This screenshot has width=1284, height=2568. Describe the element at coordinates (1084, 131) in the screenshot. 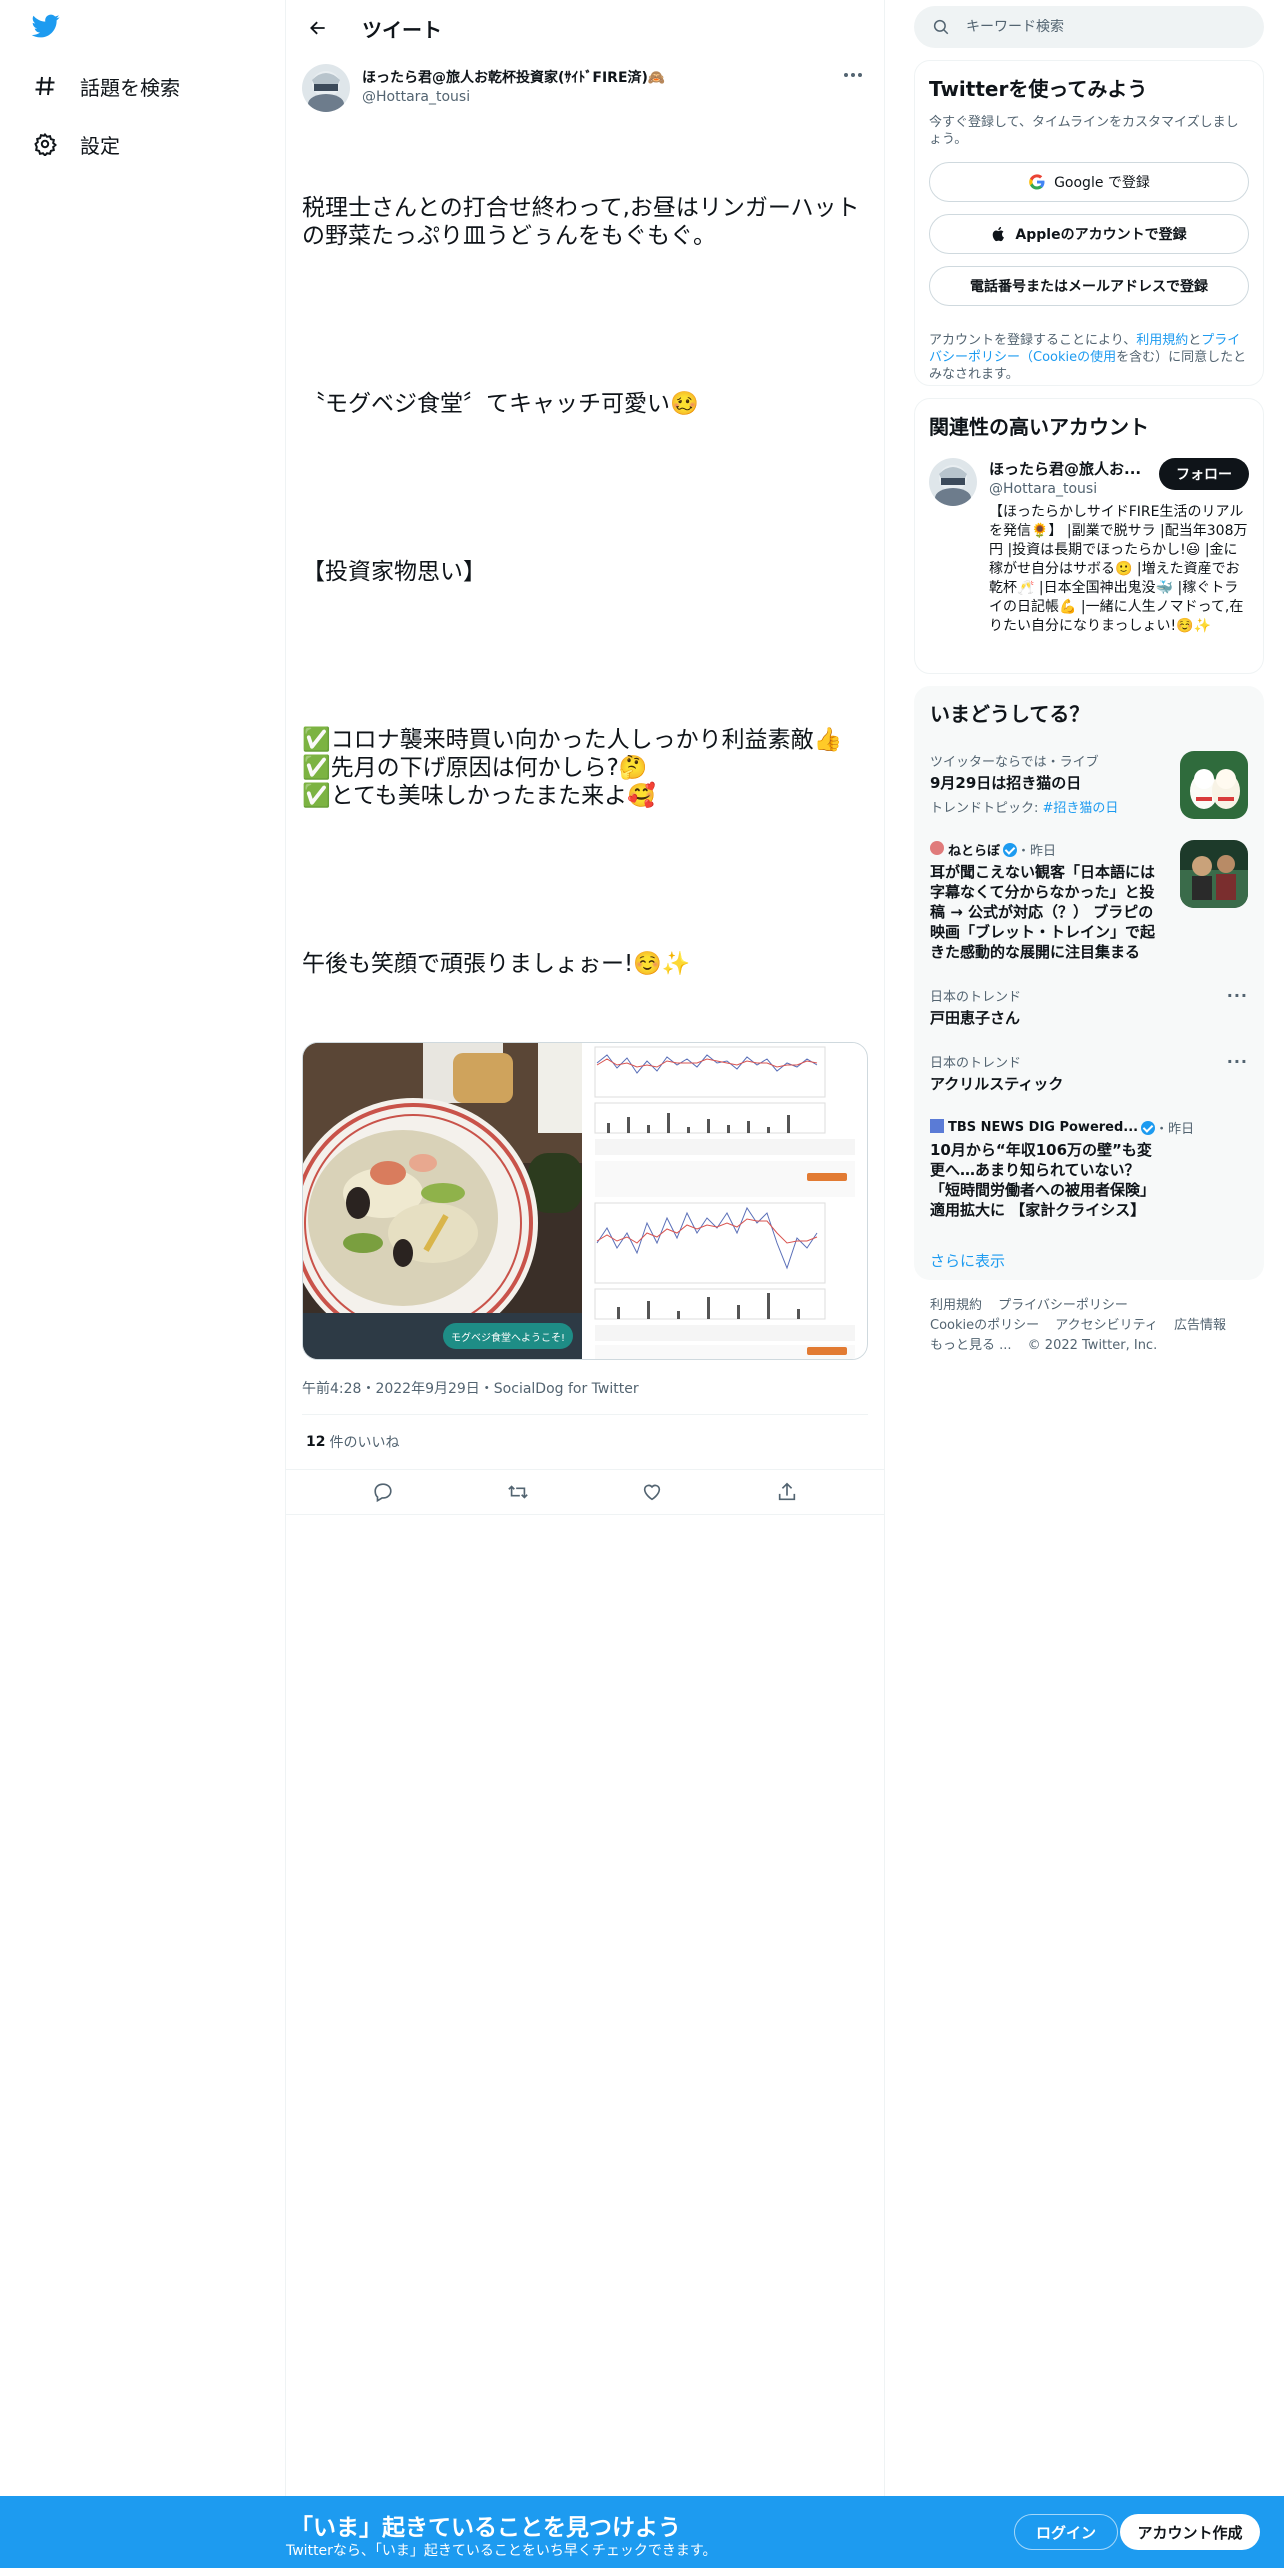

I see `signup-subtitle: 今すぐ登録して、タイムラインをカスタマイズしましょう。` at that location.